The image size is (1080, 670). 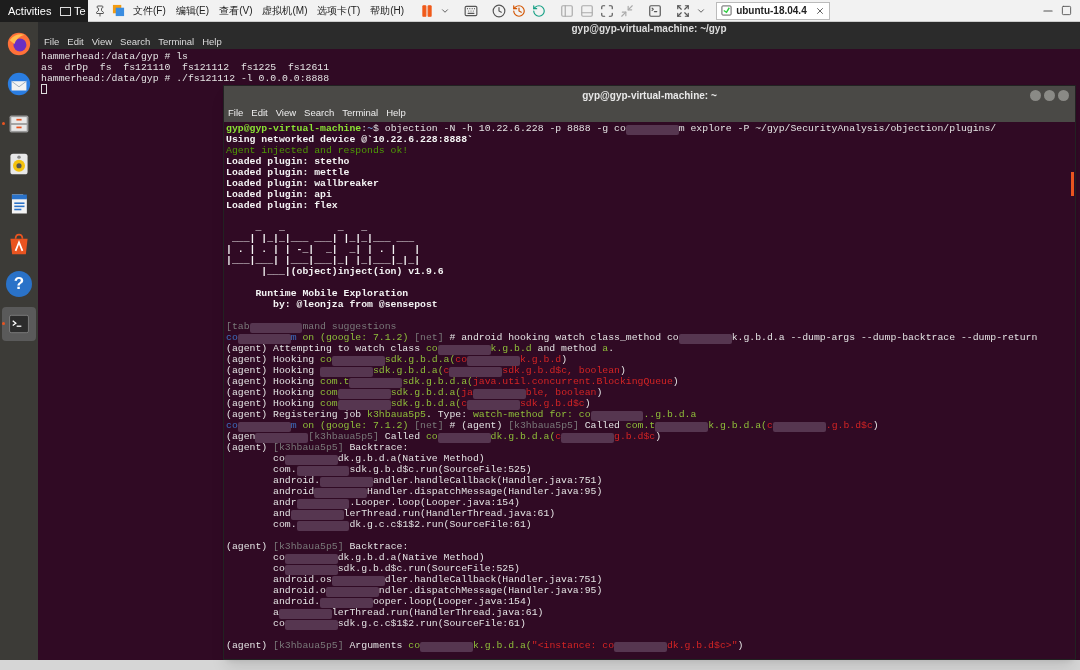 I want to click on maximize-icon, so click(x=1066, y=10).